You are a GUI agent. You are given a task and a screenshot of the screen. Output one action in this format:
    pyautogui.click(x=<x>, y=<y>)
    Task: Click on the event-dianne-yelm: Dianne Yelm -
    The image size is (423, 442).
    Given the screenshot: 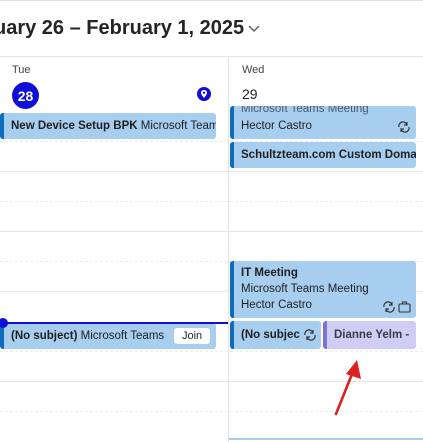 What is the action you would take?
    pyautogui.click(x=369, y=335)
    